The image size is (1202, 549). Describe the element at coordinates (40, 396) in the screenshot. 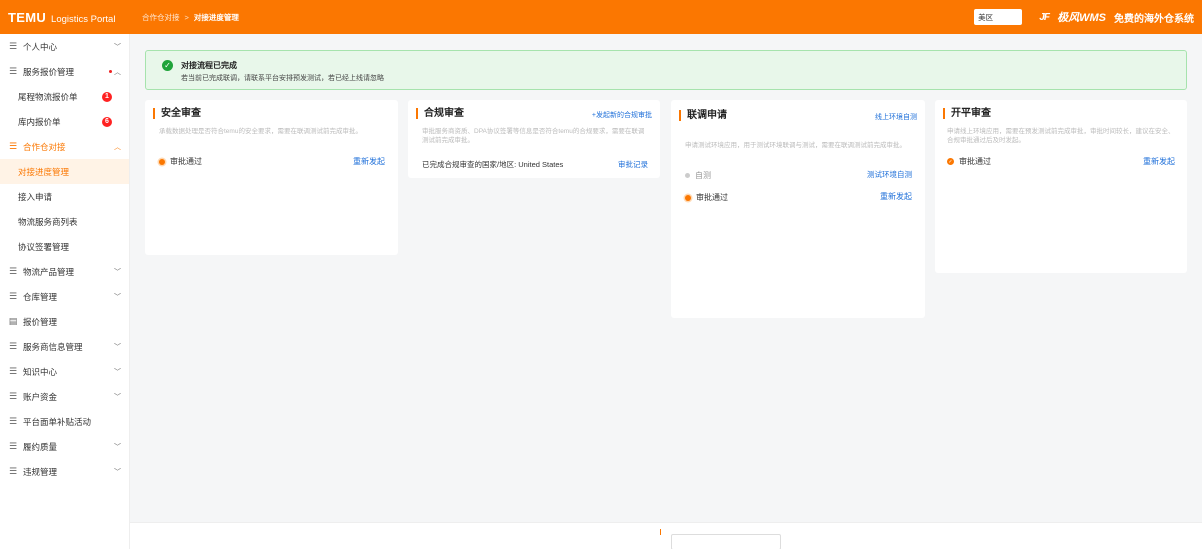

I see `sidebar-item-label: 账户资金` at that location.